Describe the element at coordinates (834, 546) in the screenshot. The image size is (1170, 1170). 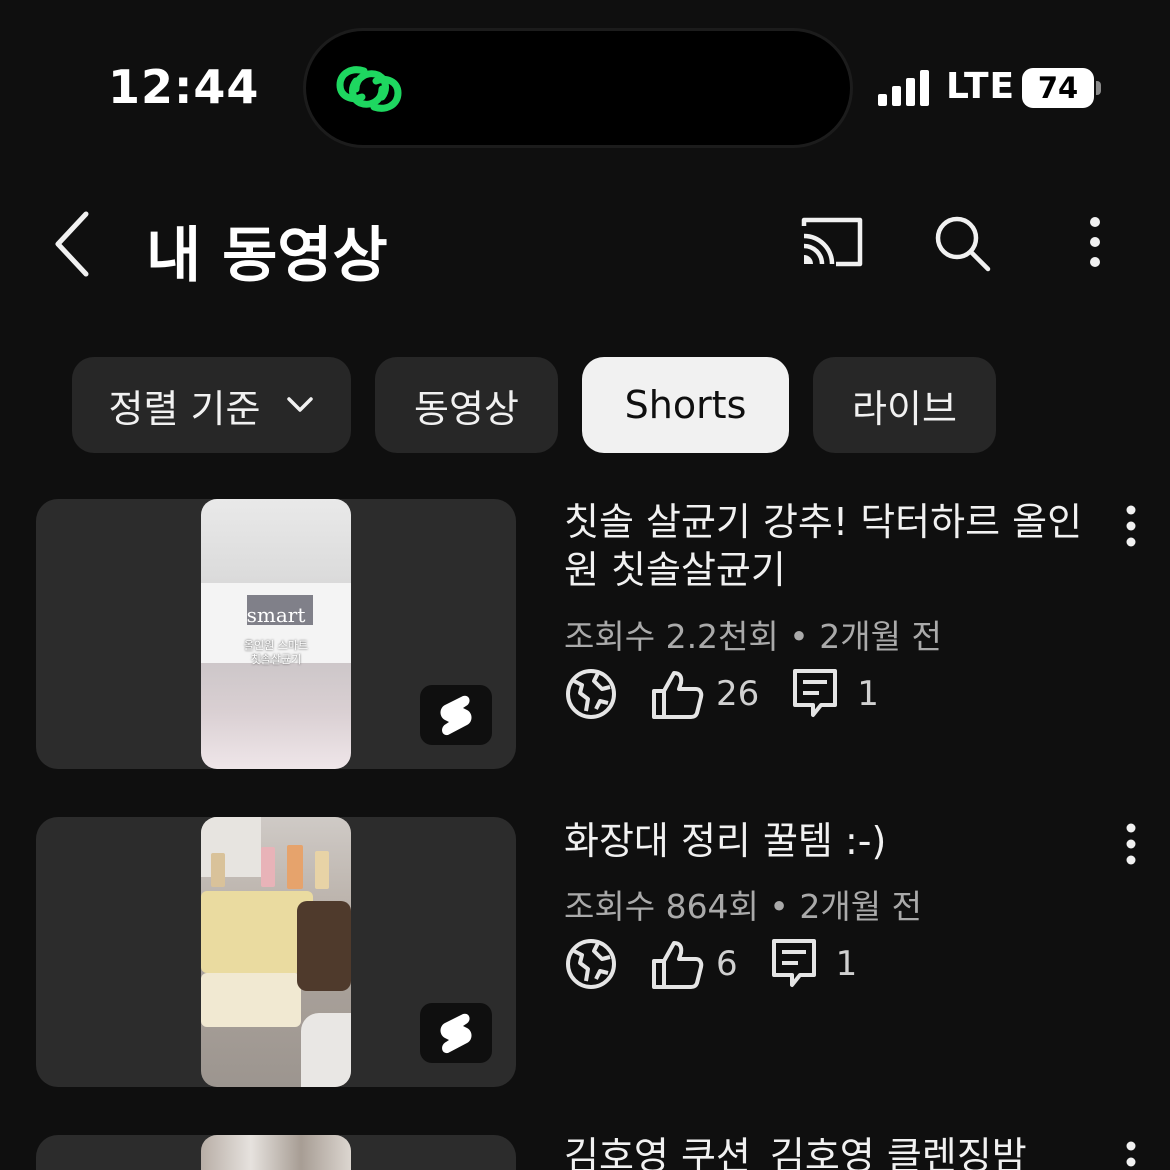
I see `video-title: 칫솔 살균기 강추! 닥터하르 올인원 칫솔살균기` at that location.